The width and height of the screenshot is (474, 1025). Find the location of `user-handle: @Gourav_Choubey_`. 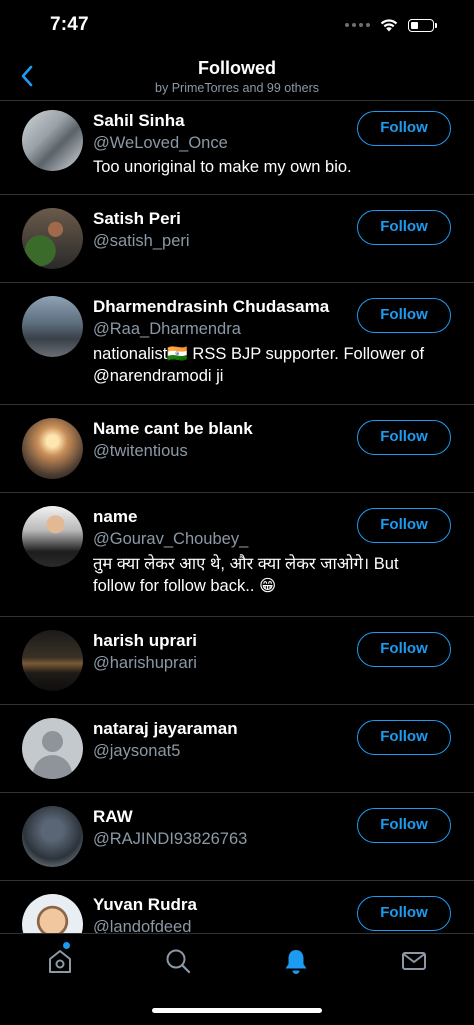

user-handle: @Gourav_Choubey_ is located at coordinates (171, 539).